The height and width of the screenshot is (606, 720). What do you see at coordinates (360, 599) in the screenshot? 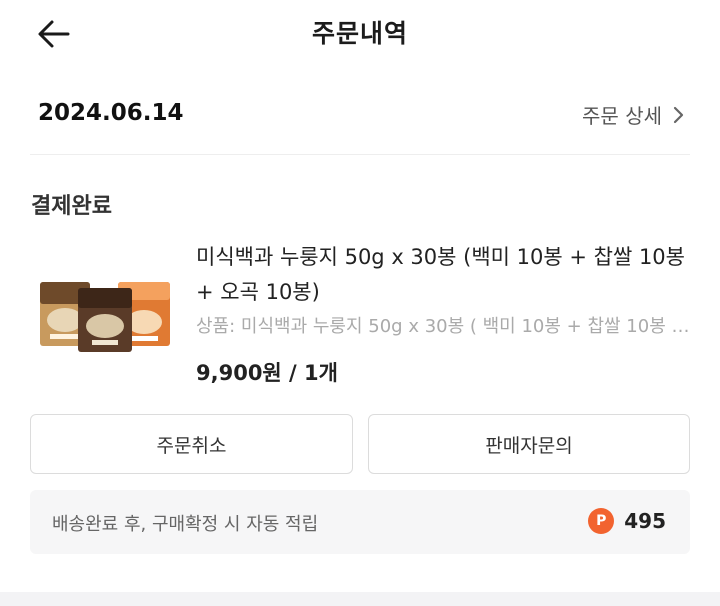
I see `section-separator` at bounding box center [360, 599].